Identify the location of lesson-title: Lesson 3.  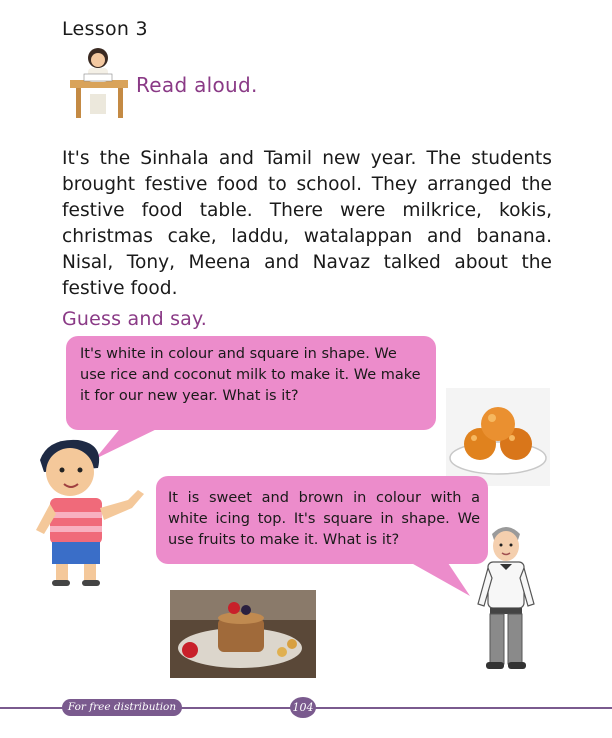
(105, 29).